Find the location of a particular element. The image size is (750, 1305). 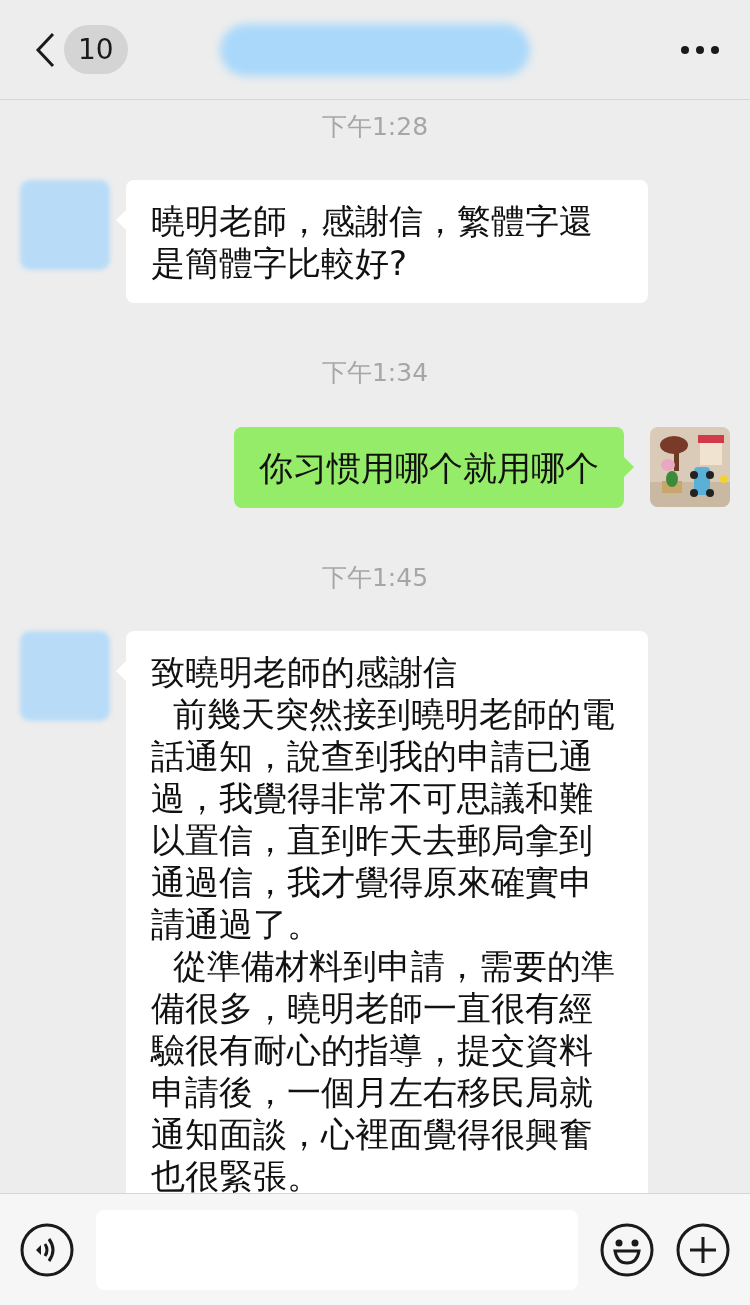

timestamp: 下午1:28 is located at coordinates (375, 126).